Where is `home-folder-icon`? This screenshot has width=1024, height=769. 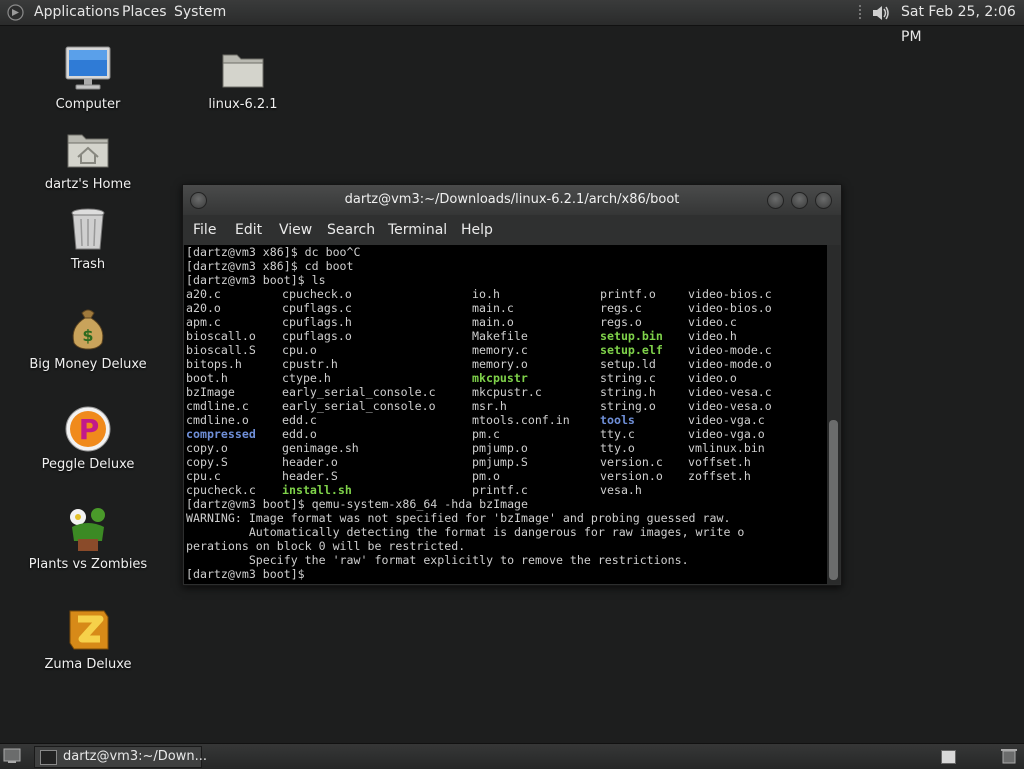
home-folder-icon is located at coordinates (88, 151).